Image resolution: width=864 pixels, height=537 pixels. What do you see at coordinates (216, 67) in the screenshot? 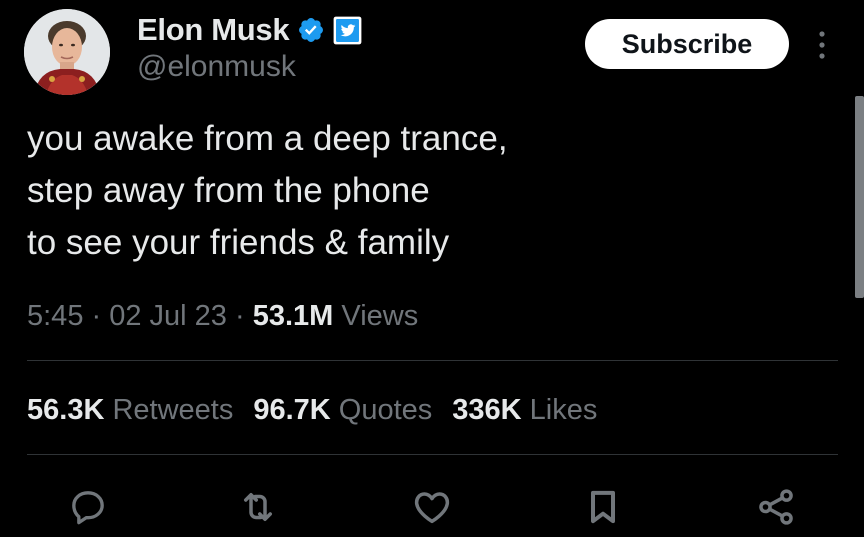
I see `author-handle: @elonmusk` at bounding box center [216, 67].